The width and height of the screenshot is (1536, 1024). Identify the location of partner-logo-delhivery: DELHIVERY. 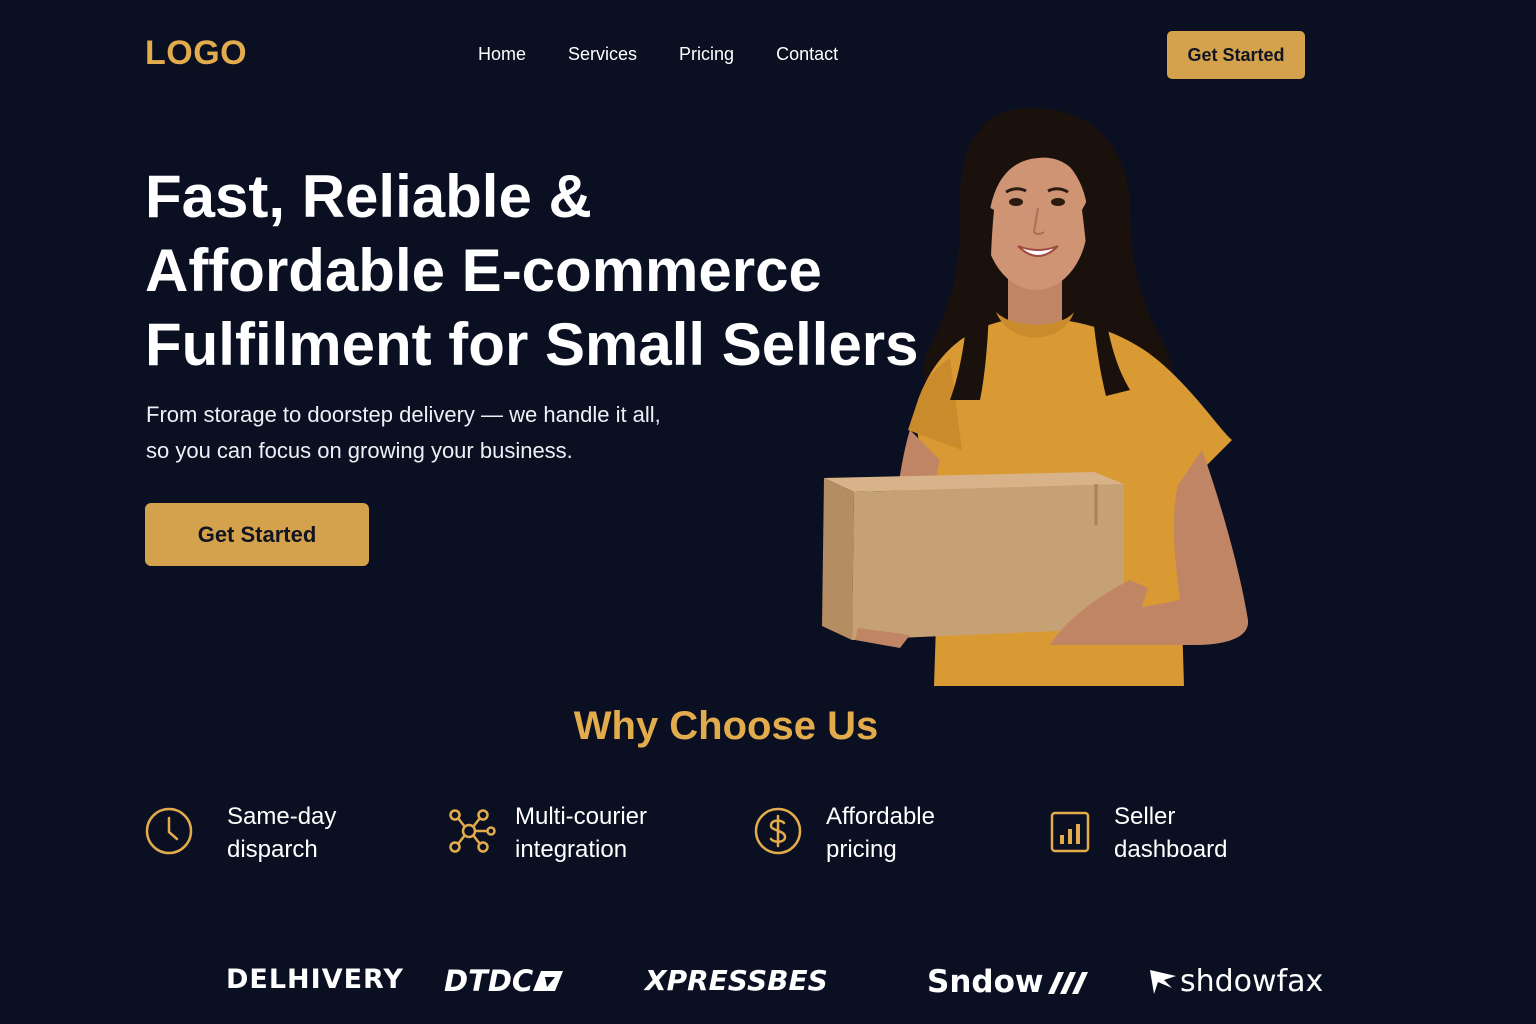
(315, 979).